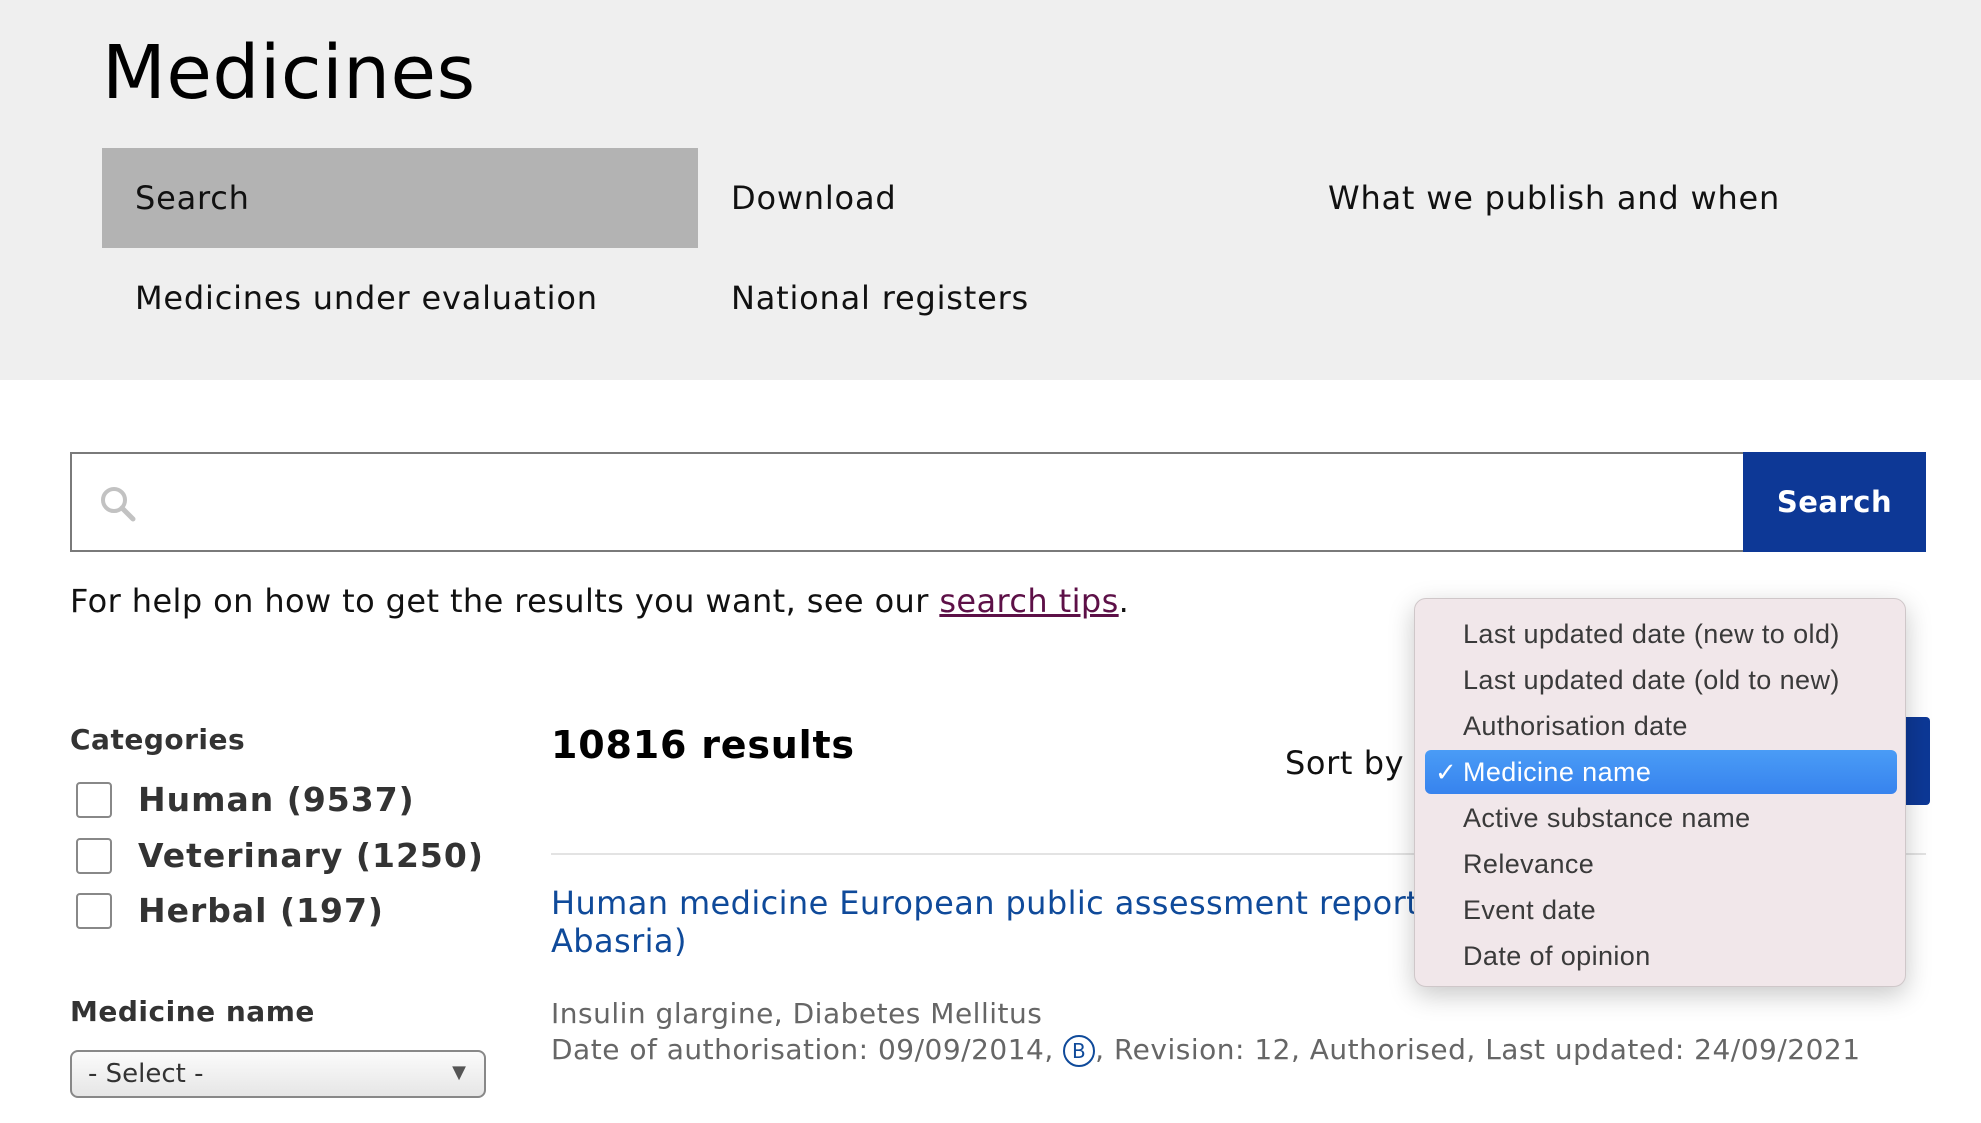 This screenshot has width=1981, height=1123. I want to click on category-veterinary: Veterinary (1250), so click(280, 855).